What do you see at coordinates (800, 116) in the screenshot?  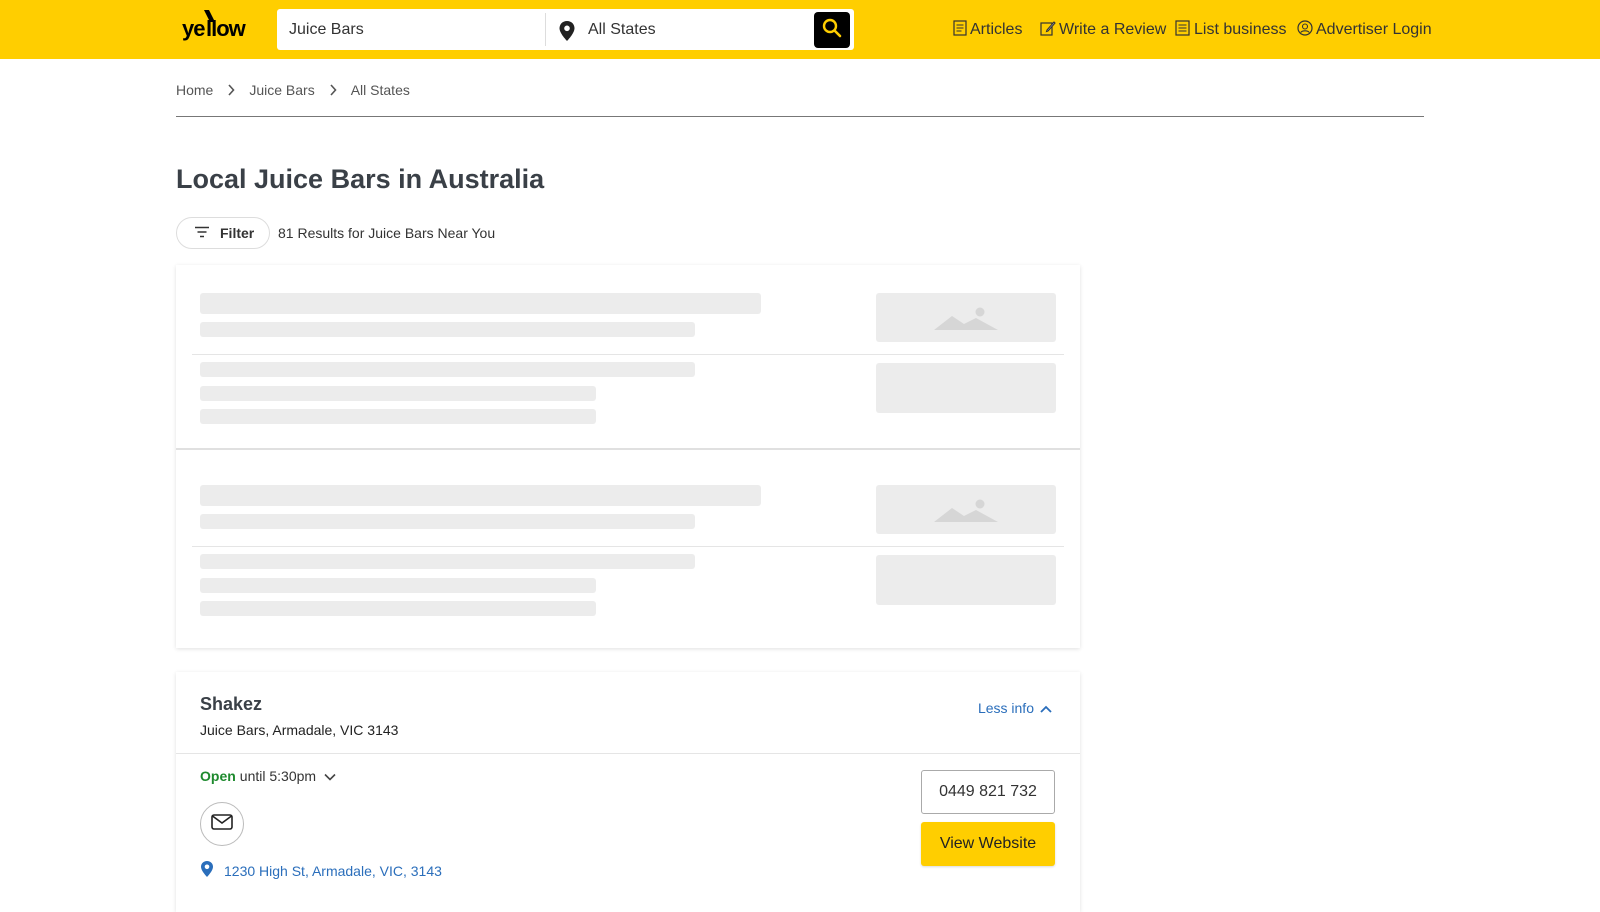 I see `breadcrumb-divider` at bounding box center [800, 116].